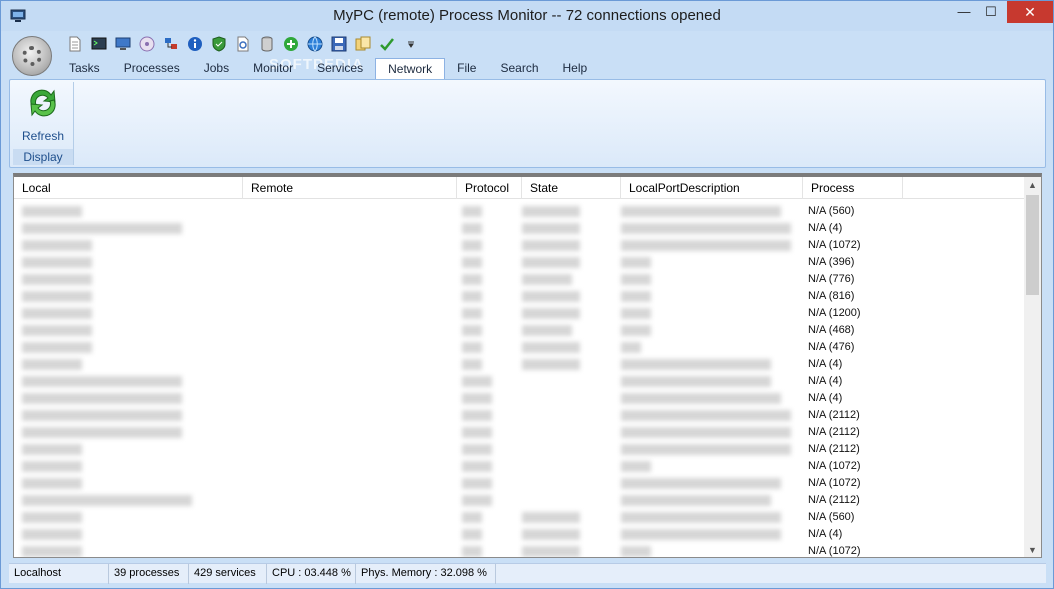  I want to click on tab-tasks: Tasks, so click(84, 69).